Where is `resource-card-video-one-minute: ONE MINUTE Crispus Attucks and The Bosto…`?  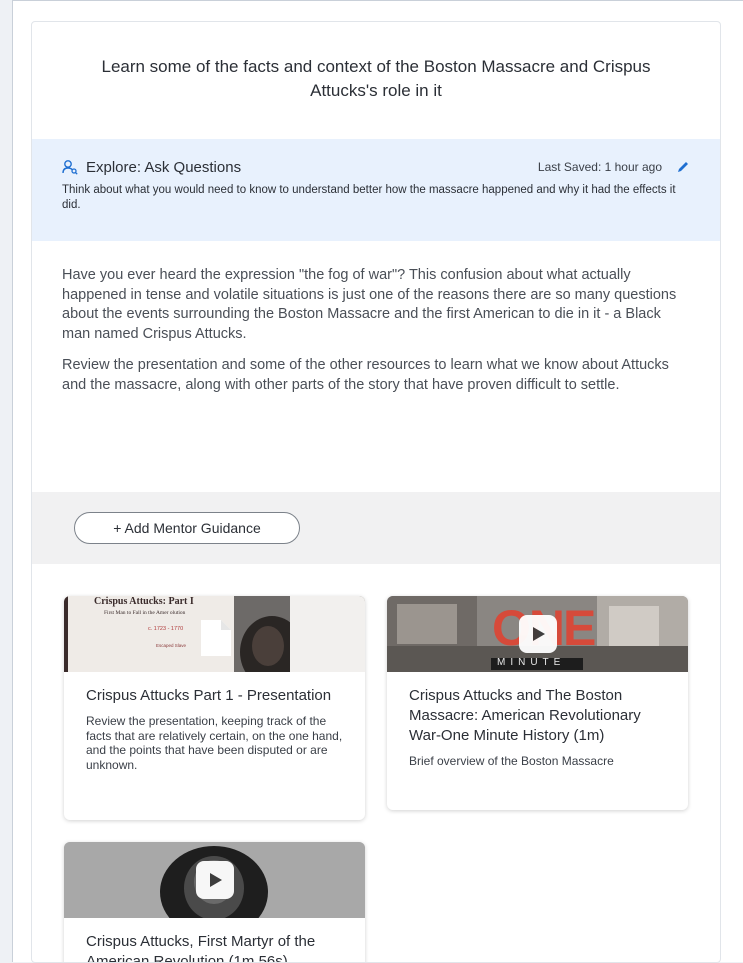 resource-card-video-one-minute: ONE MINUTE Crispus Attucks and The Bosto… is located at coordinates (537, 703).